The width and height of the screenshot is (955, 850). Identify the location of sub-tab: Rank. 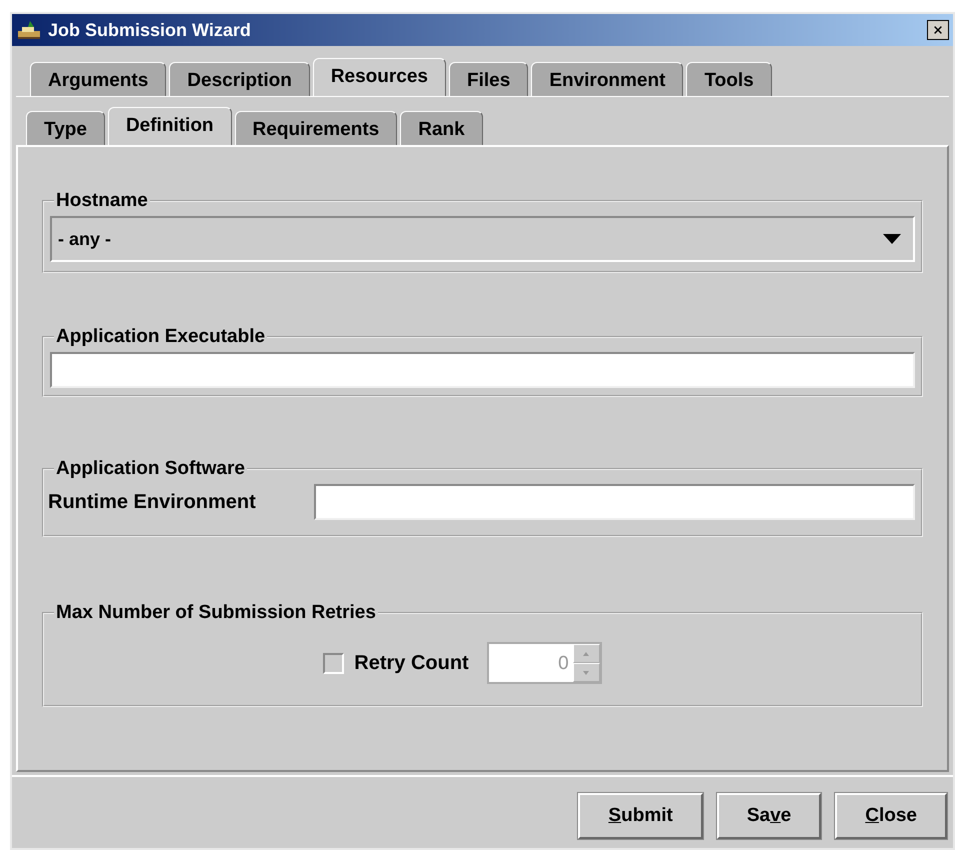
(441, 128).